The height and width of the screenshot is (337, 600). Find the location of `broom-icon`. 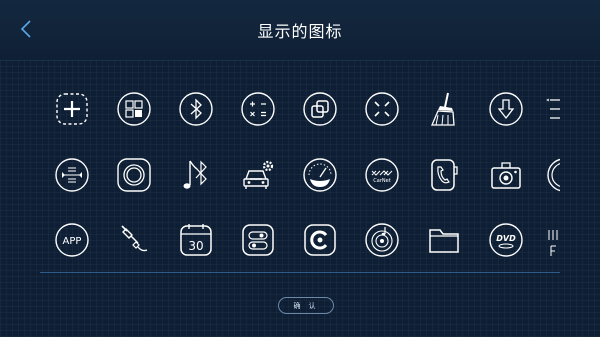

broom-icon is located at coordinates (444, 109).